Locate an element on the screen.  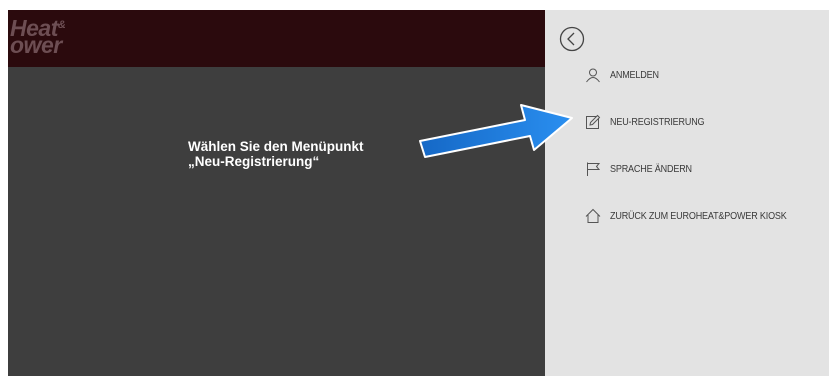
home-icon is located at coordinates (593, 215).